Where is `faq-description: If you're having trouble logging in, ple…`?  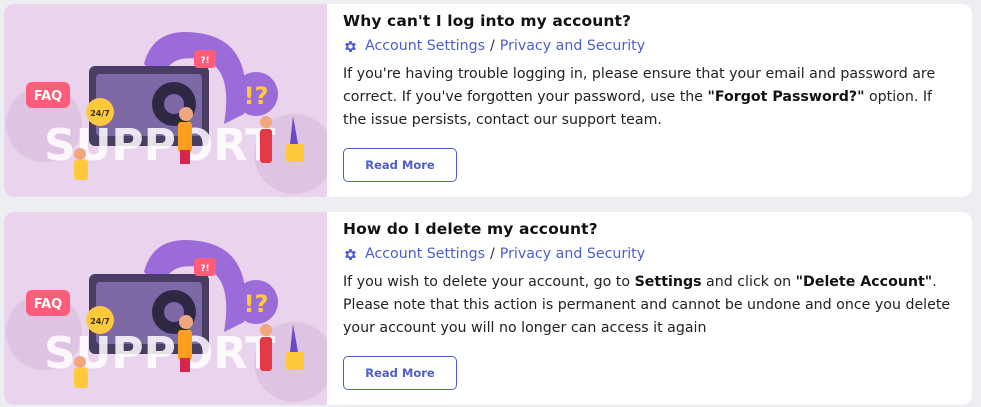 faq-description: If you're having trouble logging in, ple… is located at coordinates (648, 97).